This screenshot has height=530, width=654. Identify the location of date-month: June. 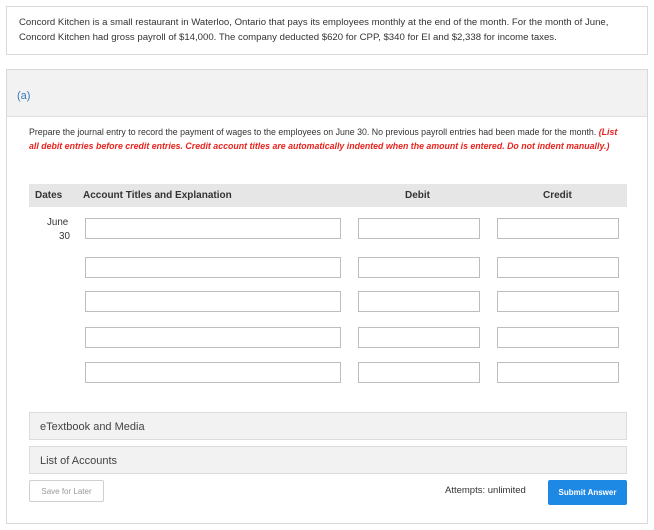
(58, 222).